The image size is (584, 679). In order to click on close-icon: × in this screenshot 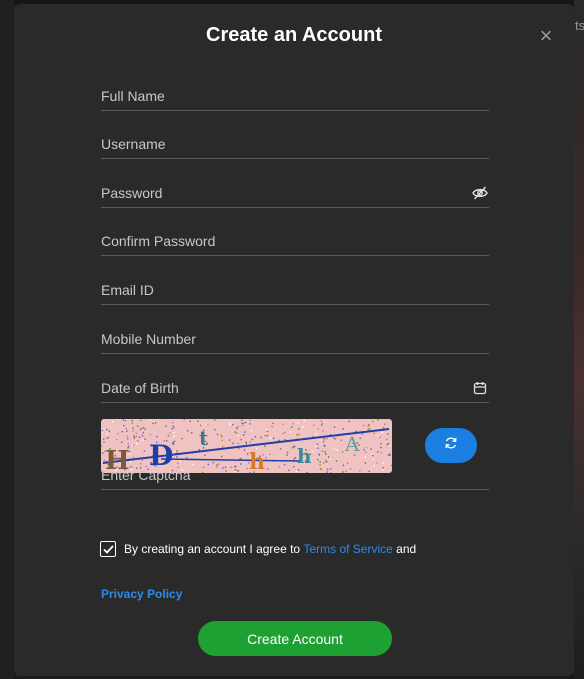, I will do `click(546, 36)`.